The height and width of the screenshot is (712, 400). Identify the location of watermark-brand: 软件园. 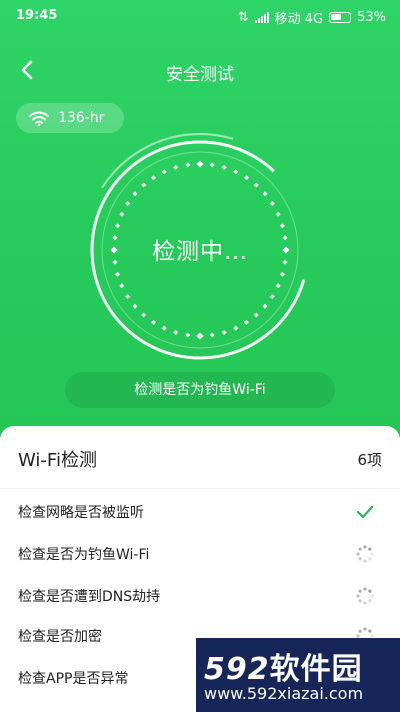
(316, 669).